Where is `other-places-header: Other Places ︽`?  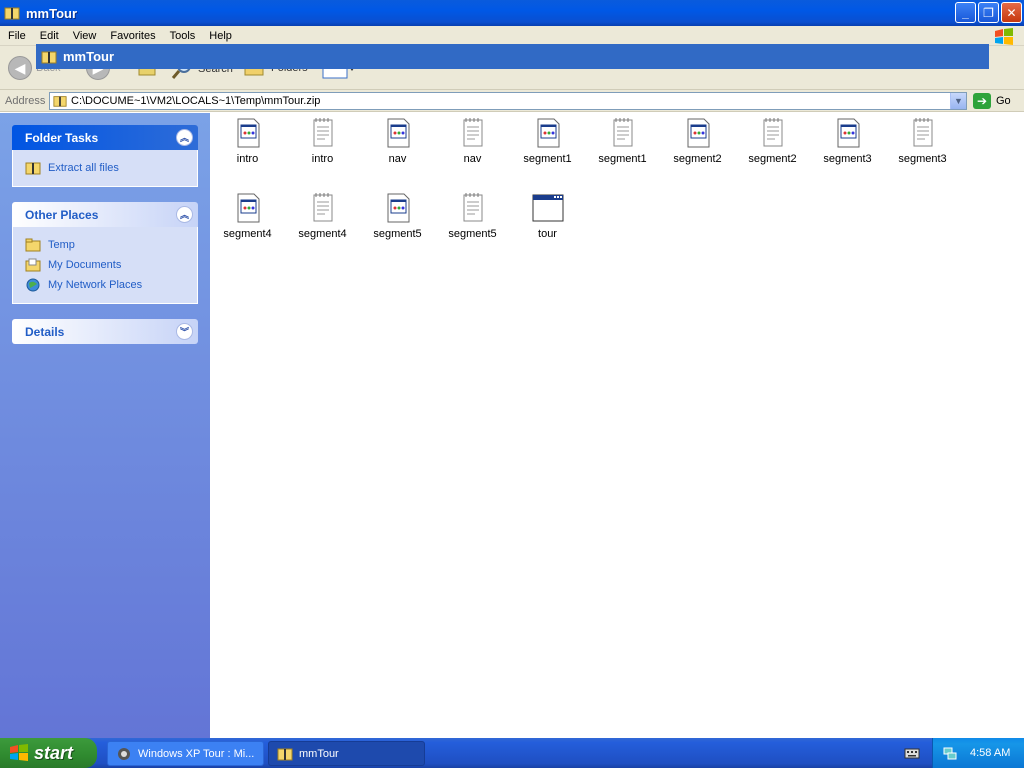 other-places-header: Other Places ︽ is located at coordinates (105, 214).